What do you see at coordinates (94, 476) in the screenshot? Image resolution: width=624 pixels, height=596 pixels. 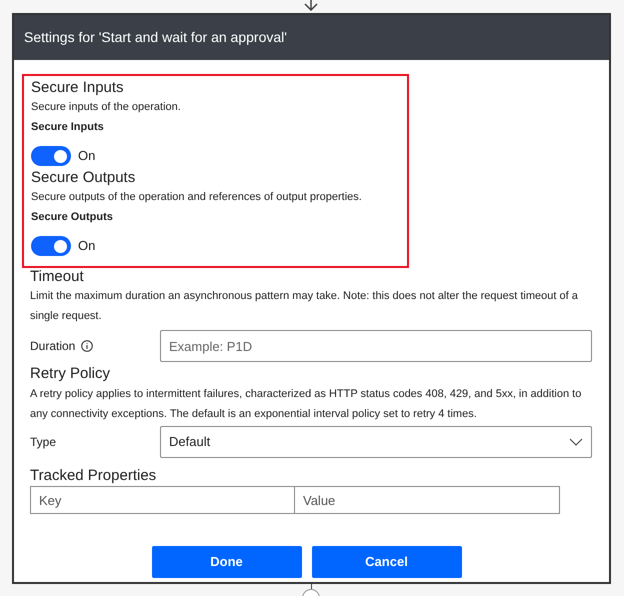 I see `section-heading: Tracked Properties` at bounding box center [94, 476].